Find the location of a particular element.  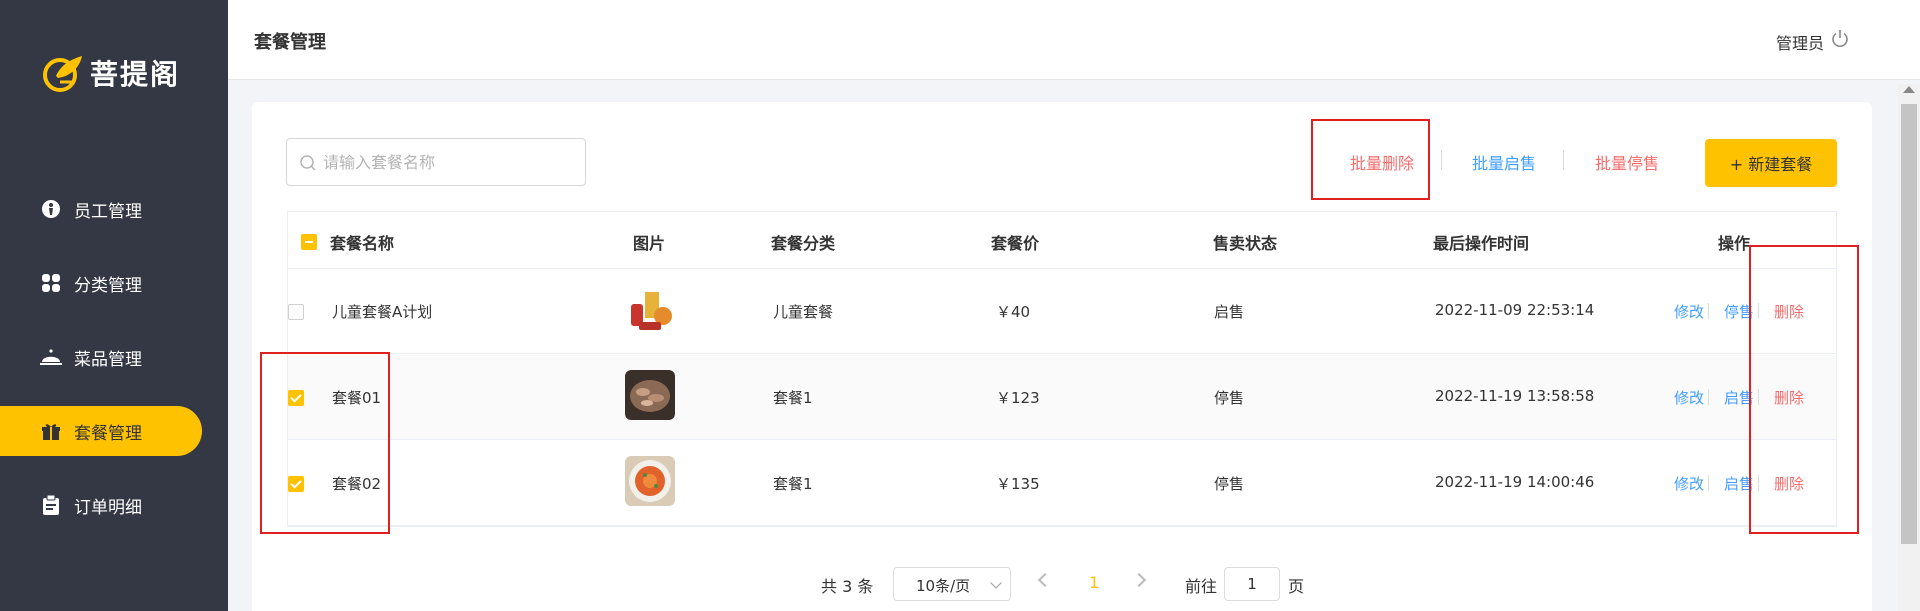

goto-suffix: 页 is located at coordinates (1296, 586).